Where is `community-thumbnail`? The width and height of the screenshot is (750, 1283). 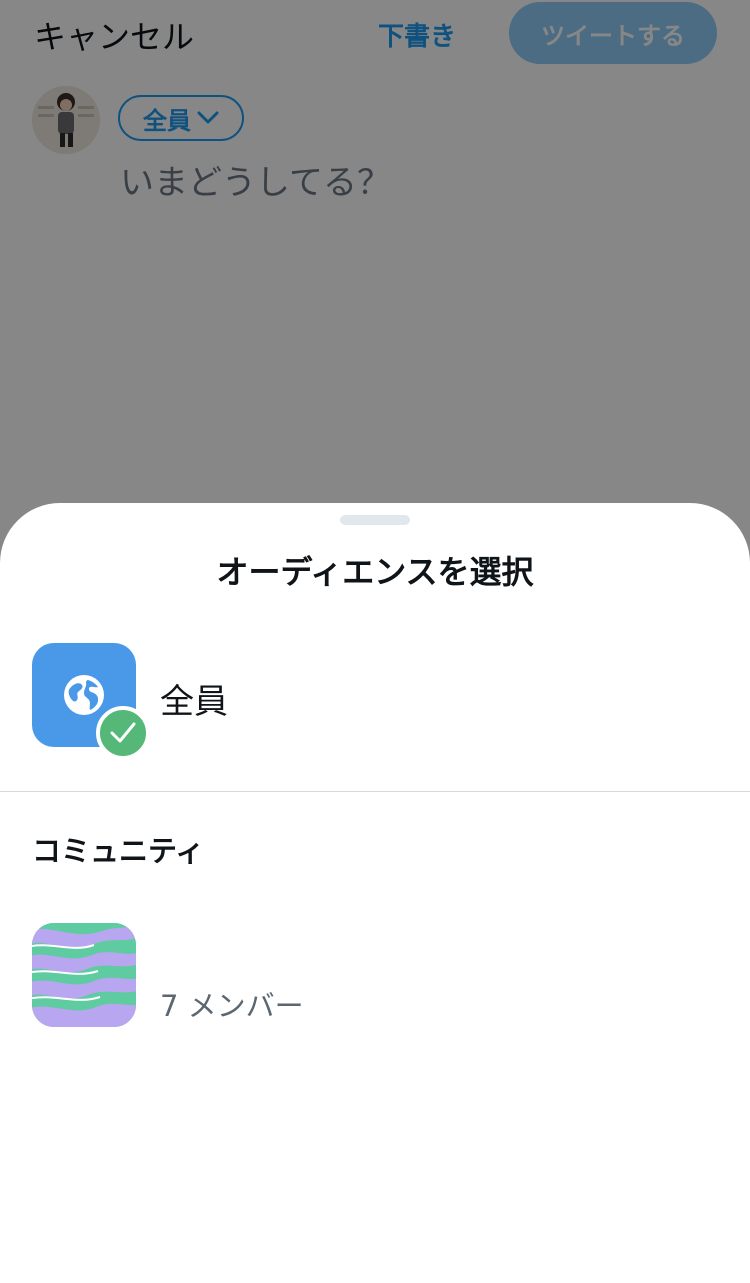
community-thumbnail is located at coordinates (84, 975).